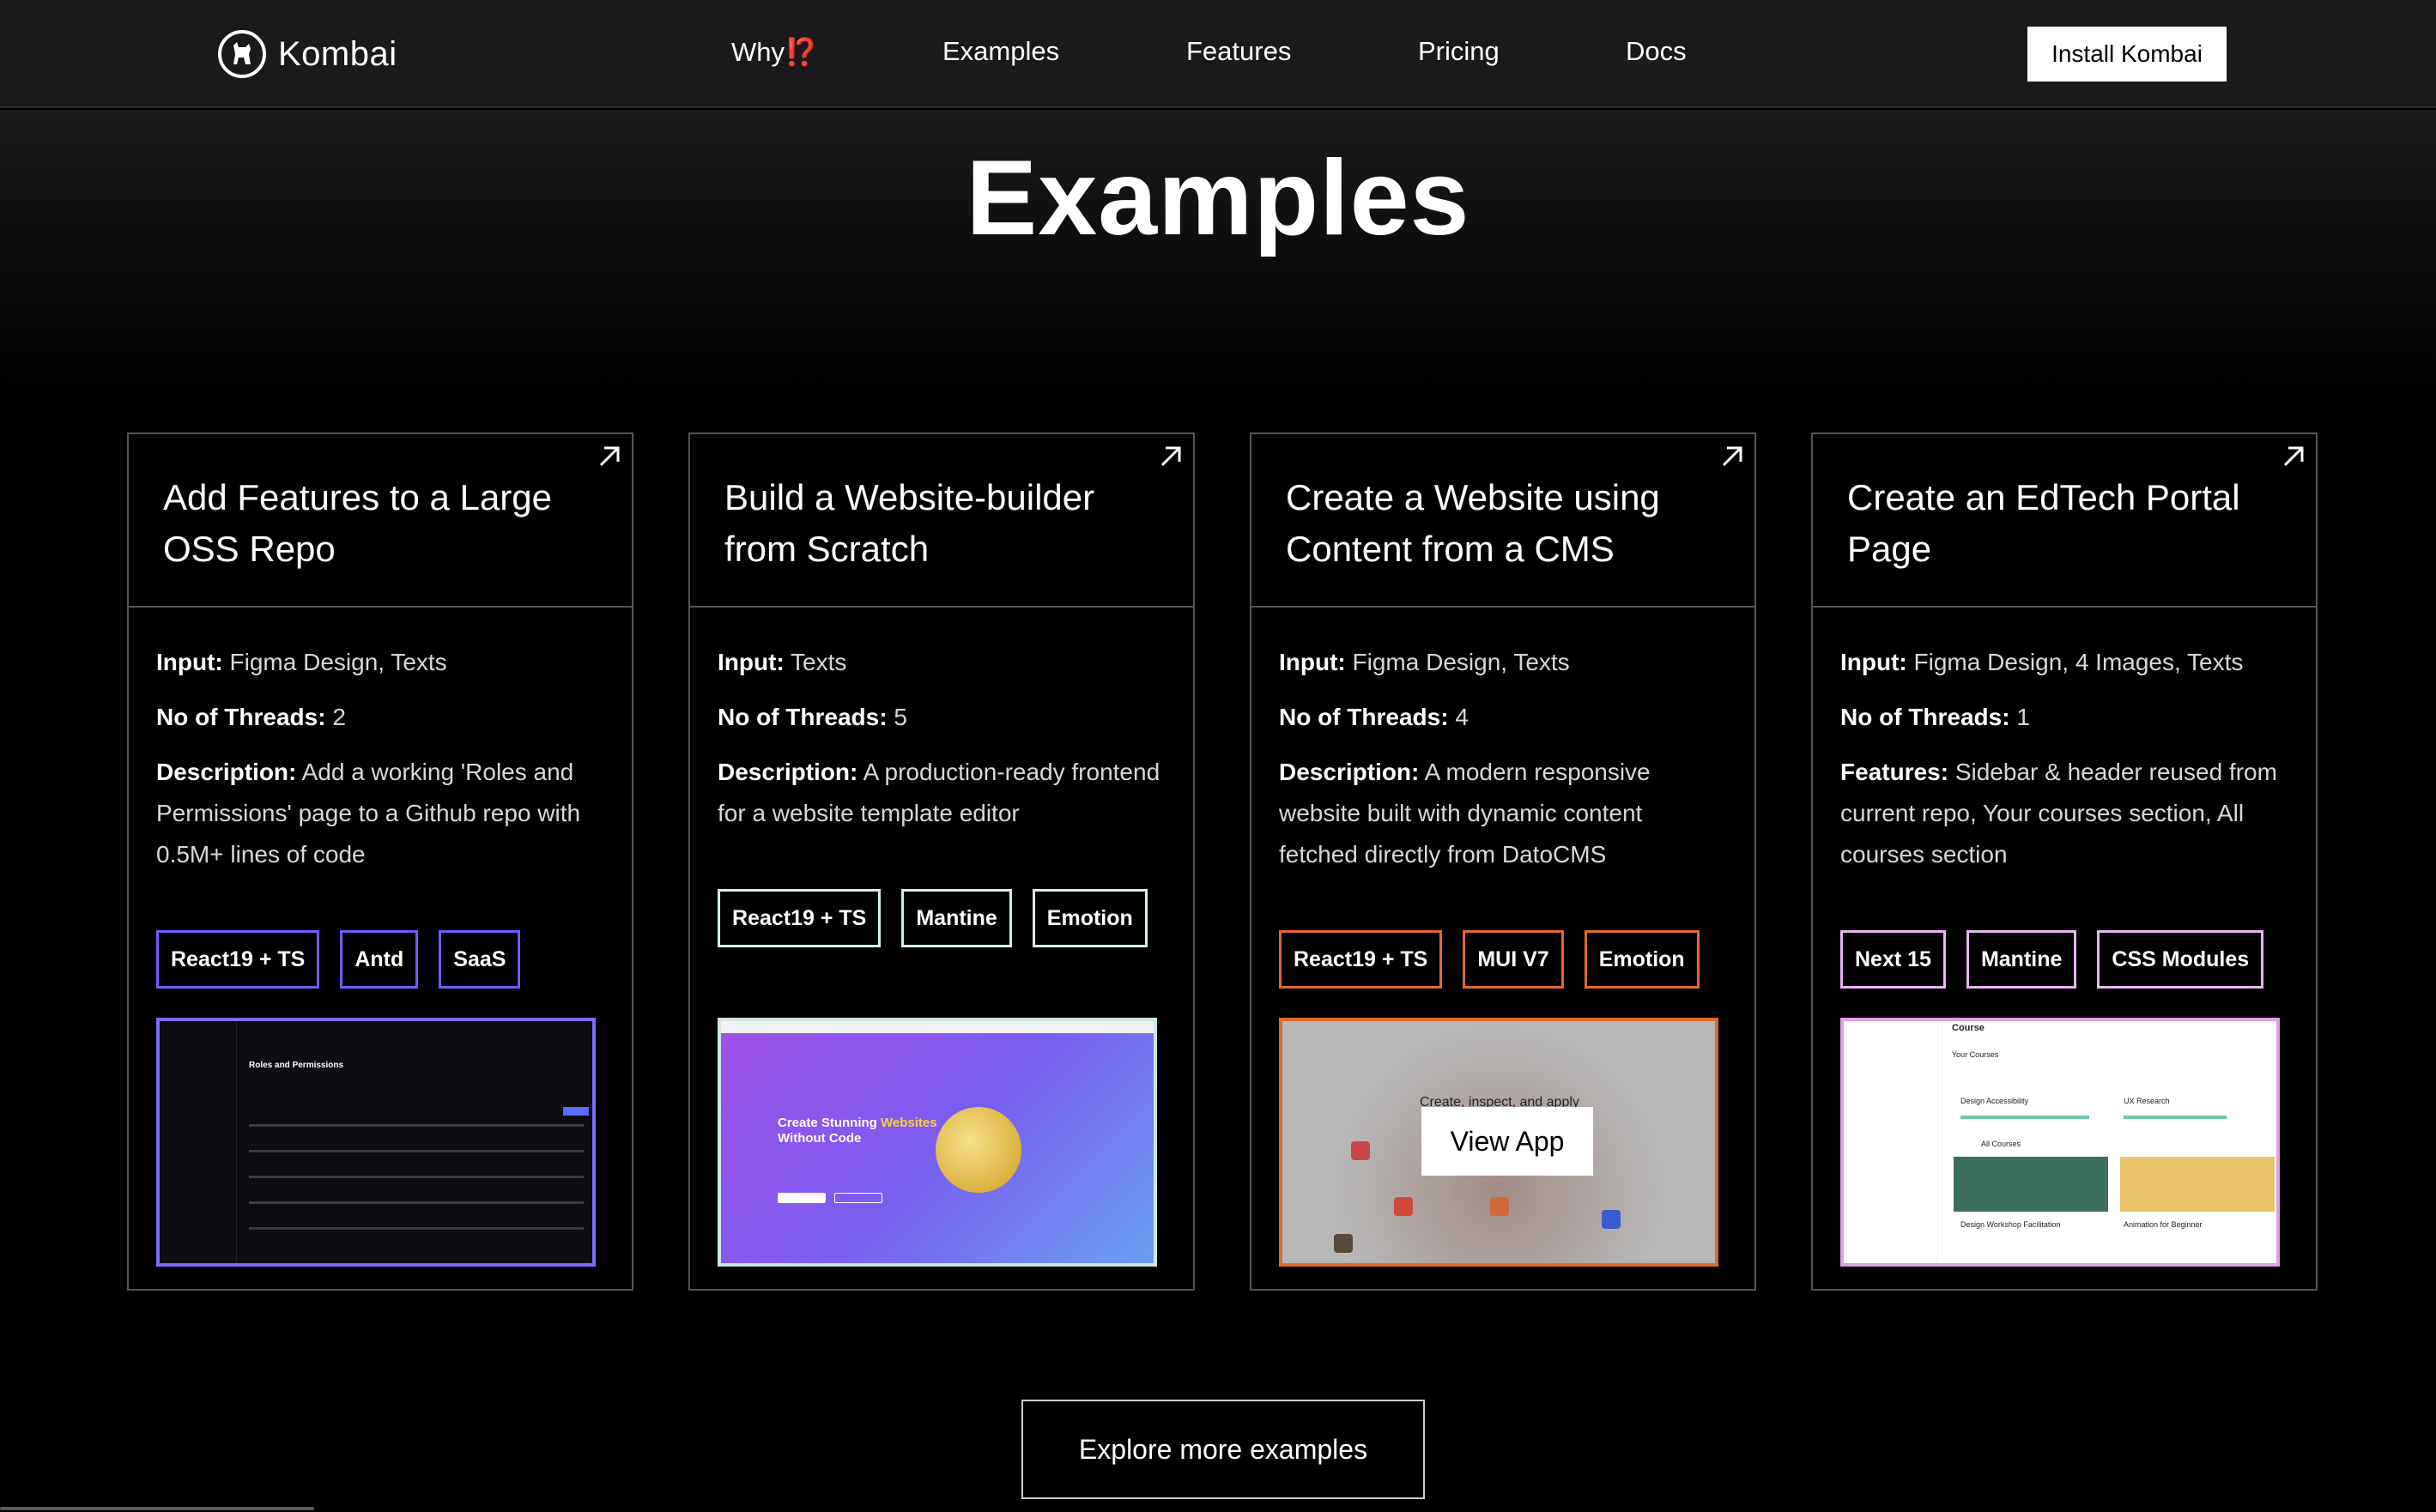 The height and width of the screenshot is (1512, 2436). What do you see at coordinates (1218, 198) in the screenshot?
I see `page-title: Examples` at bounding box center [1218, 198].